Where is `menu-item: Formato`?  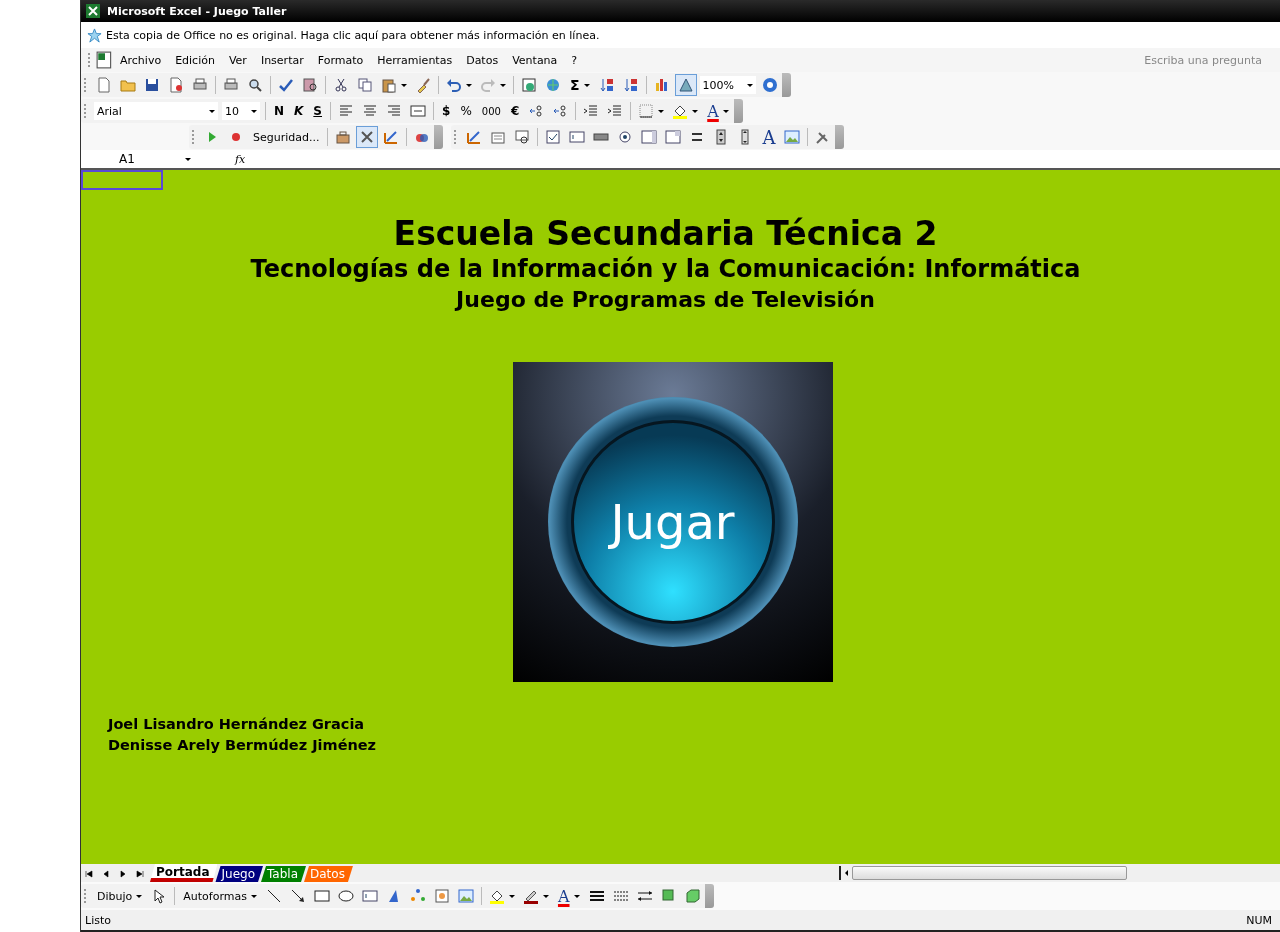 menu-item: Formato is located at coordinates (341, 60).